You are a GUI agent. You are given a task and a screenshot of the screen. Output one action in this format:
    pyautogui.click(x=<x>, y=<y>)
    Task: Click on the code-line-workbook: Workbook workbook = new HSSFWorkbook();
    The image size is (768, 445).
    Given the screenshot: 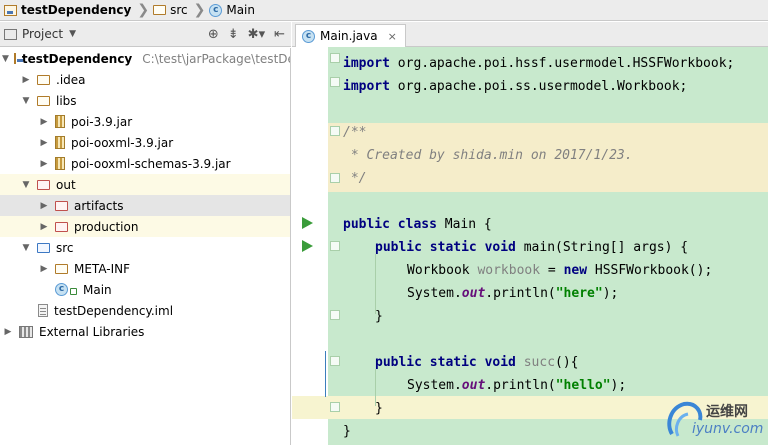 What is the action you would take?
    pyautogui.click(x=560, y=270)
    